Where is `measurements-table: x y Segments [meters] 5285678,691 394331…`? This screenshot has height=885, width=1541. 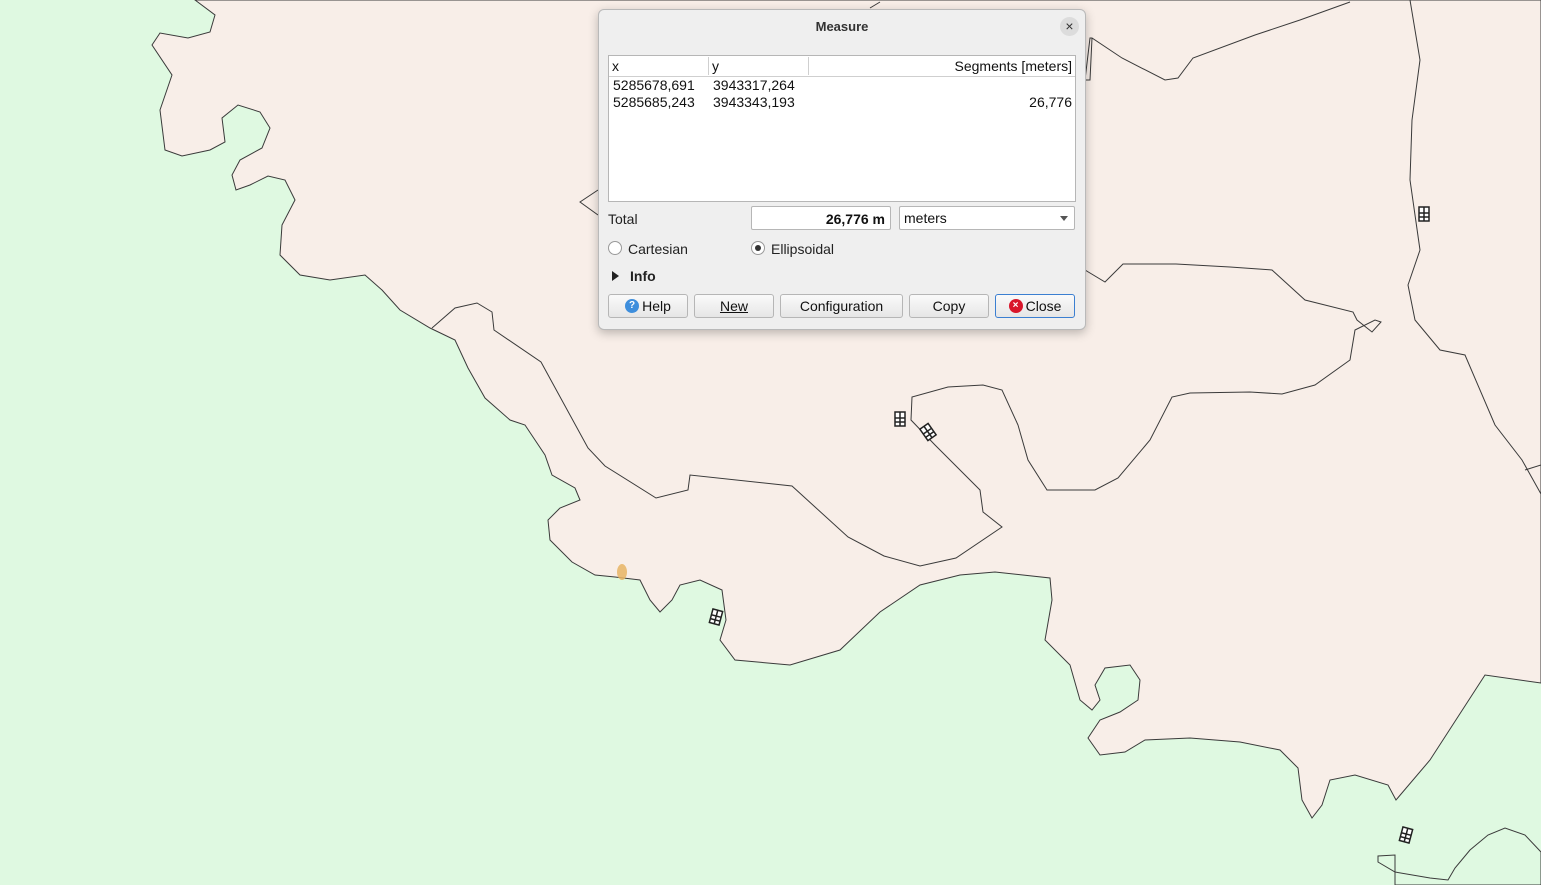
measurements-table: x y Segments [meters] 5285678,691 394331… is located at coordinates (842, 128).